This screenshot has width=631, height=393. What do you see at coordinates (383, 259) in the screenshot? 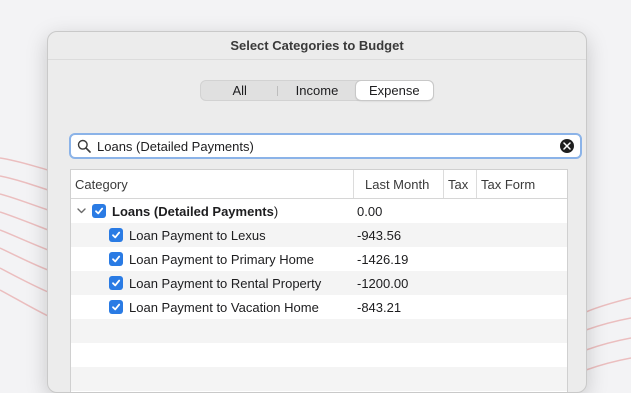
I see `last-month-value: -1426.19` at bounding box center [383, 259].